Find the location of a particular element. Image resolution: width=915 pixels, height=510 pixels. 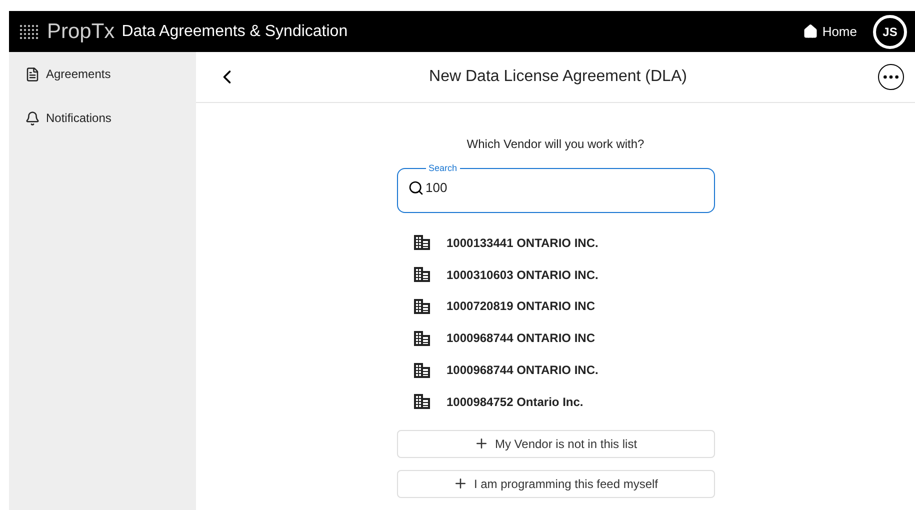

app-title: Data Agreements & Syndication is located at coordinates (235, 32).